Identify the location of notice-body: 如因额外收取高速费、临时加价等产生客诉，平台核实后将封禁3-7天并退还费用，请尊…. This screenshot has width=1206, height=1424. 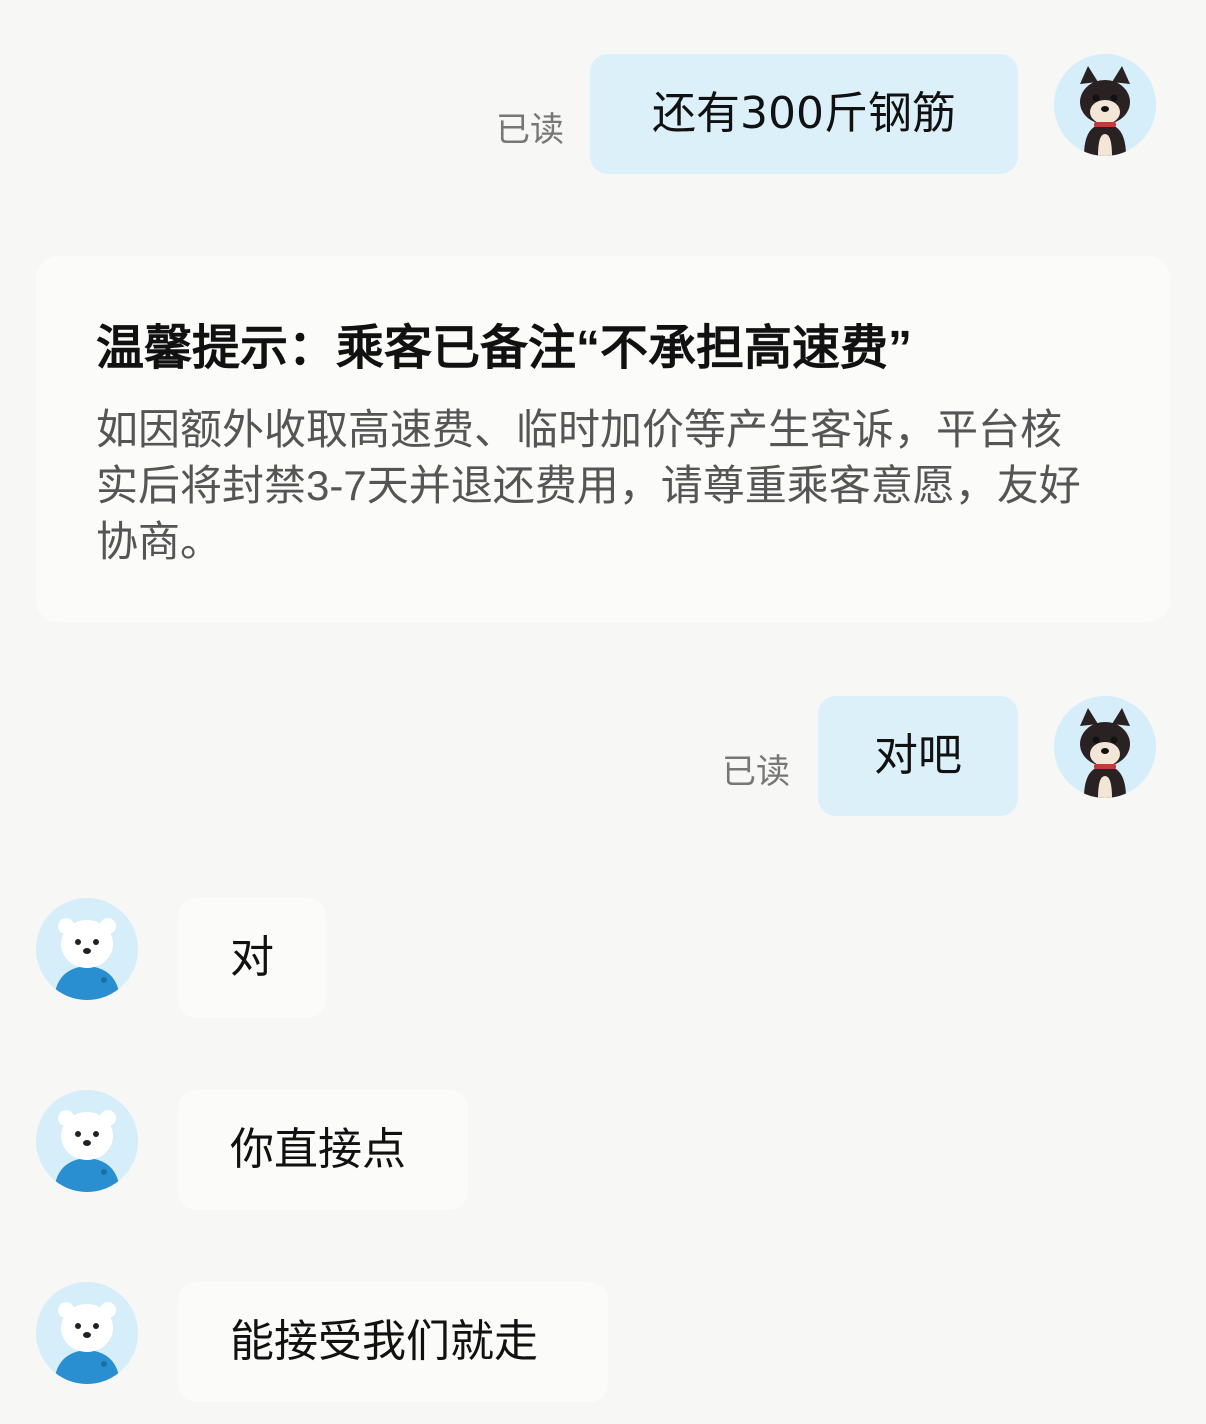
(588, 485).